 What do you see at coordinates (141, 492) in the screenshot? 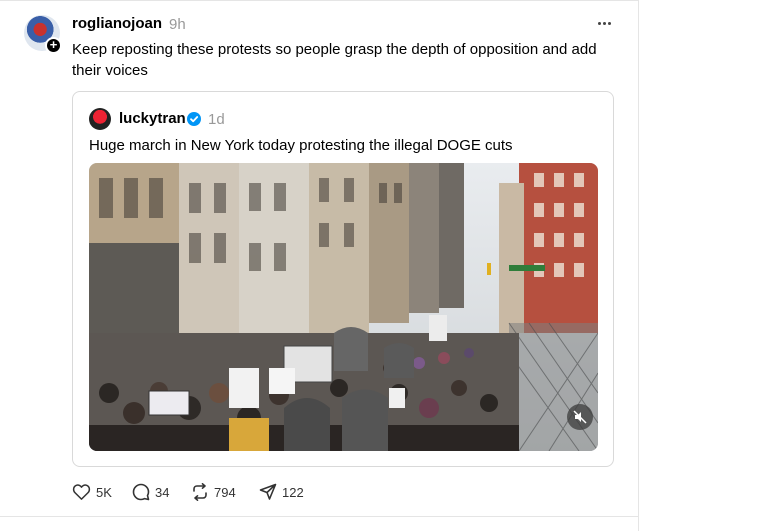
I see `comment-icon` at bounding box center [141, 492].